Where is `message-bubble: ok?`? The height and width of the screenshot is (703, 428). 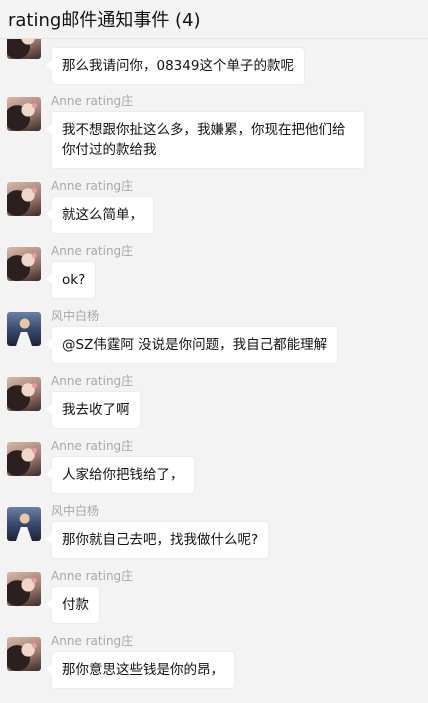 message-bubble: ok? is located at coordinates (71, 280).